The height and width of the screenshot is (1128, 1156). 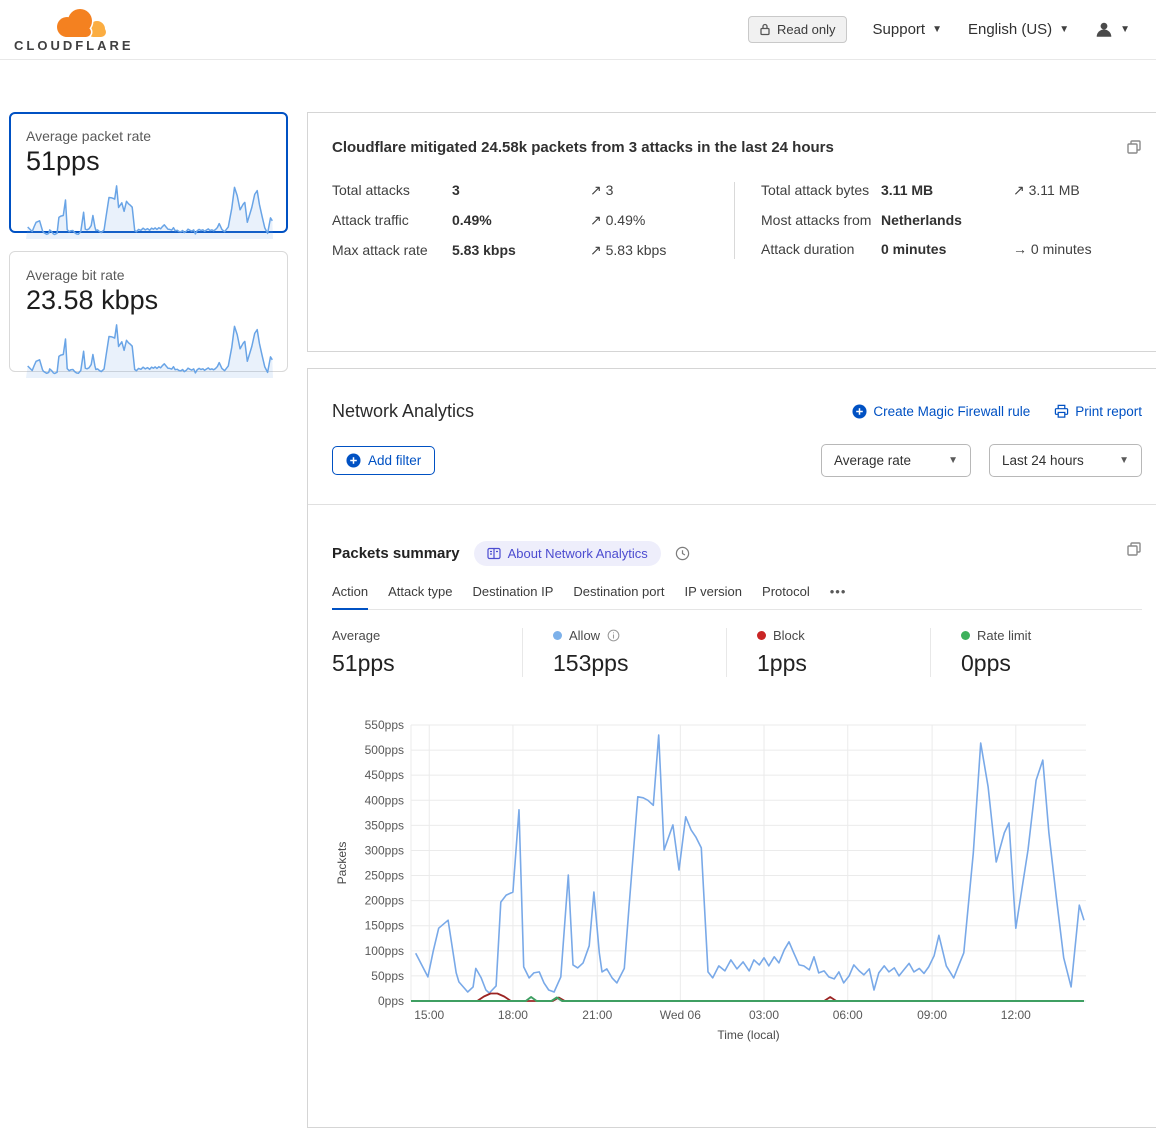 What do you see at coordinates (577, 553) in the screenshot?
I see `about-pill-label: About Network Analytics` at bounding box center [577, 553].